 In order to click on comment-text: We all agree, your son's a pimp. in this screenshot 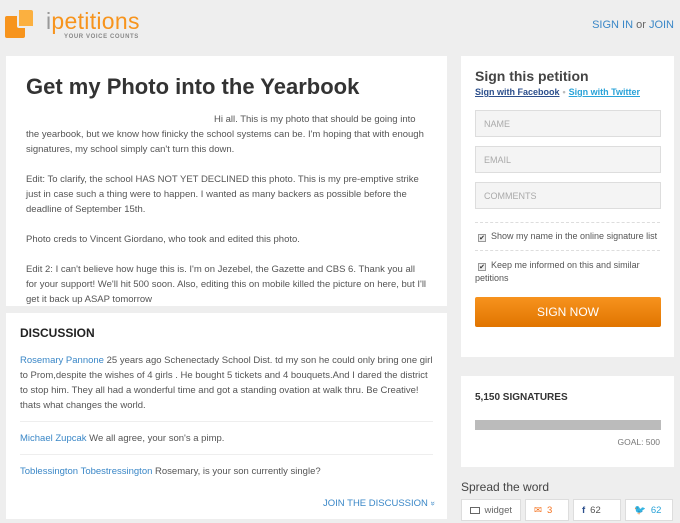, I will do `click(157, 438)`.